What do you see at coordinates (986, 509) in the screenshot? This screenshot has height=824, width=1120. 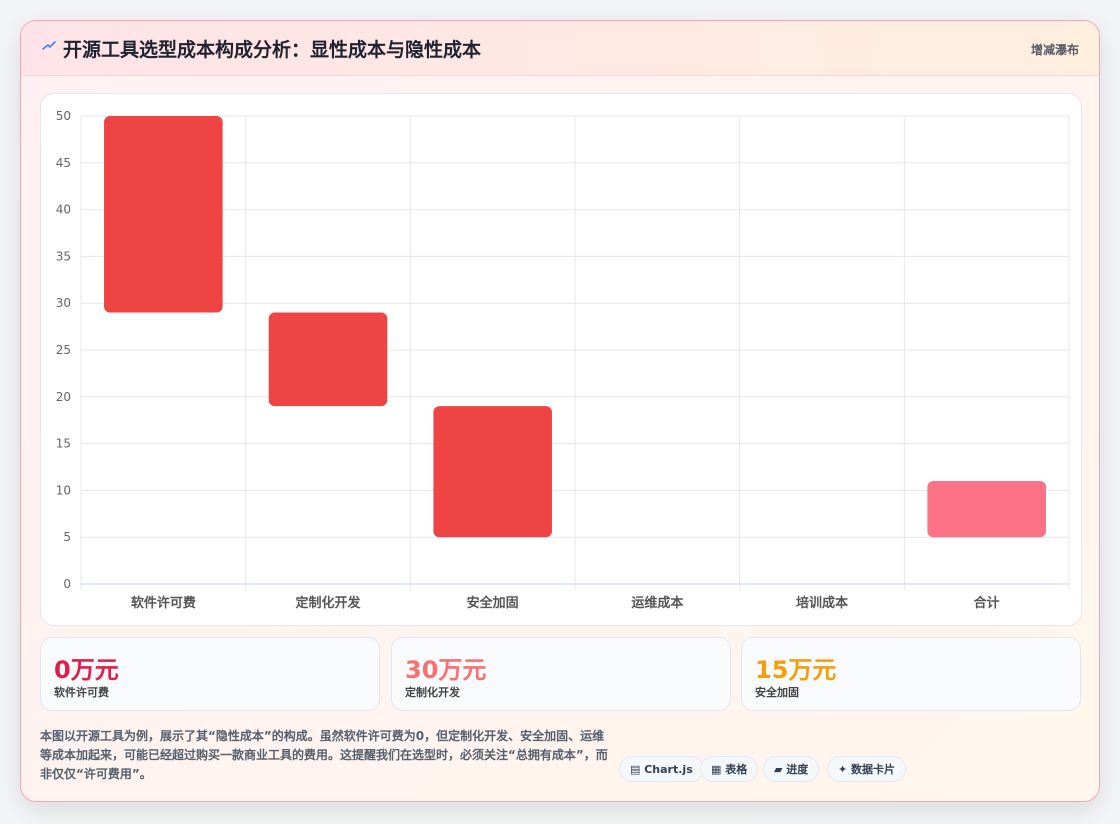 I see `bar-total` at bounding box center [986, 509].